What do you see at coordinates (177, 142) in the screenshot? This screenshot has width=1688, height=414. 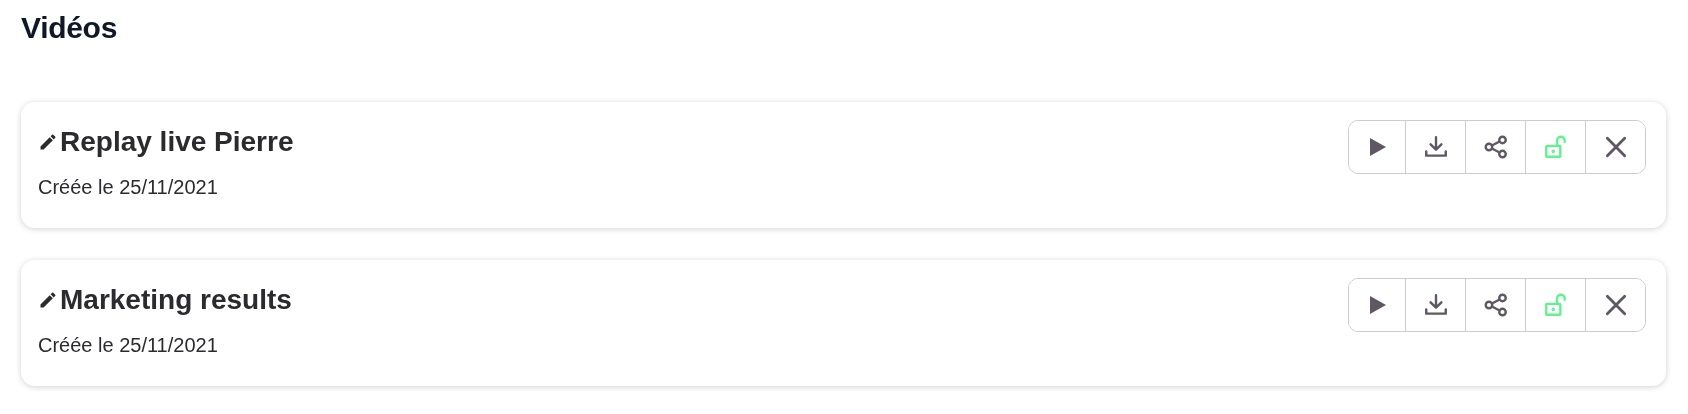 I see `video-title: Replay live Pierre` at bounding box center [177, 142].